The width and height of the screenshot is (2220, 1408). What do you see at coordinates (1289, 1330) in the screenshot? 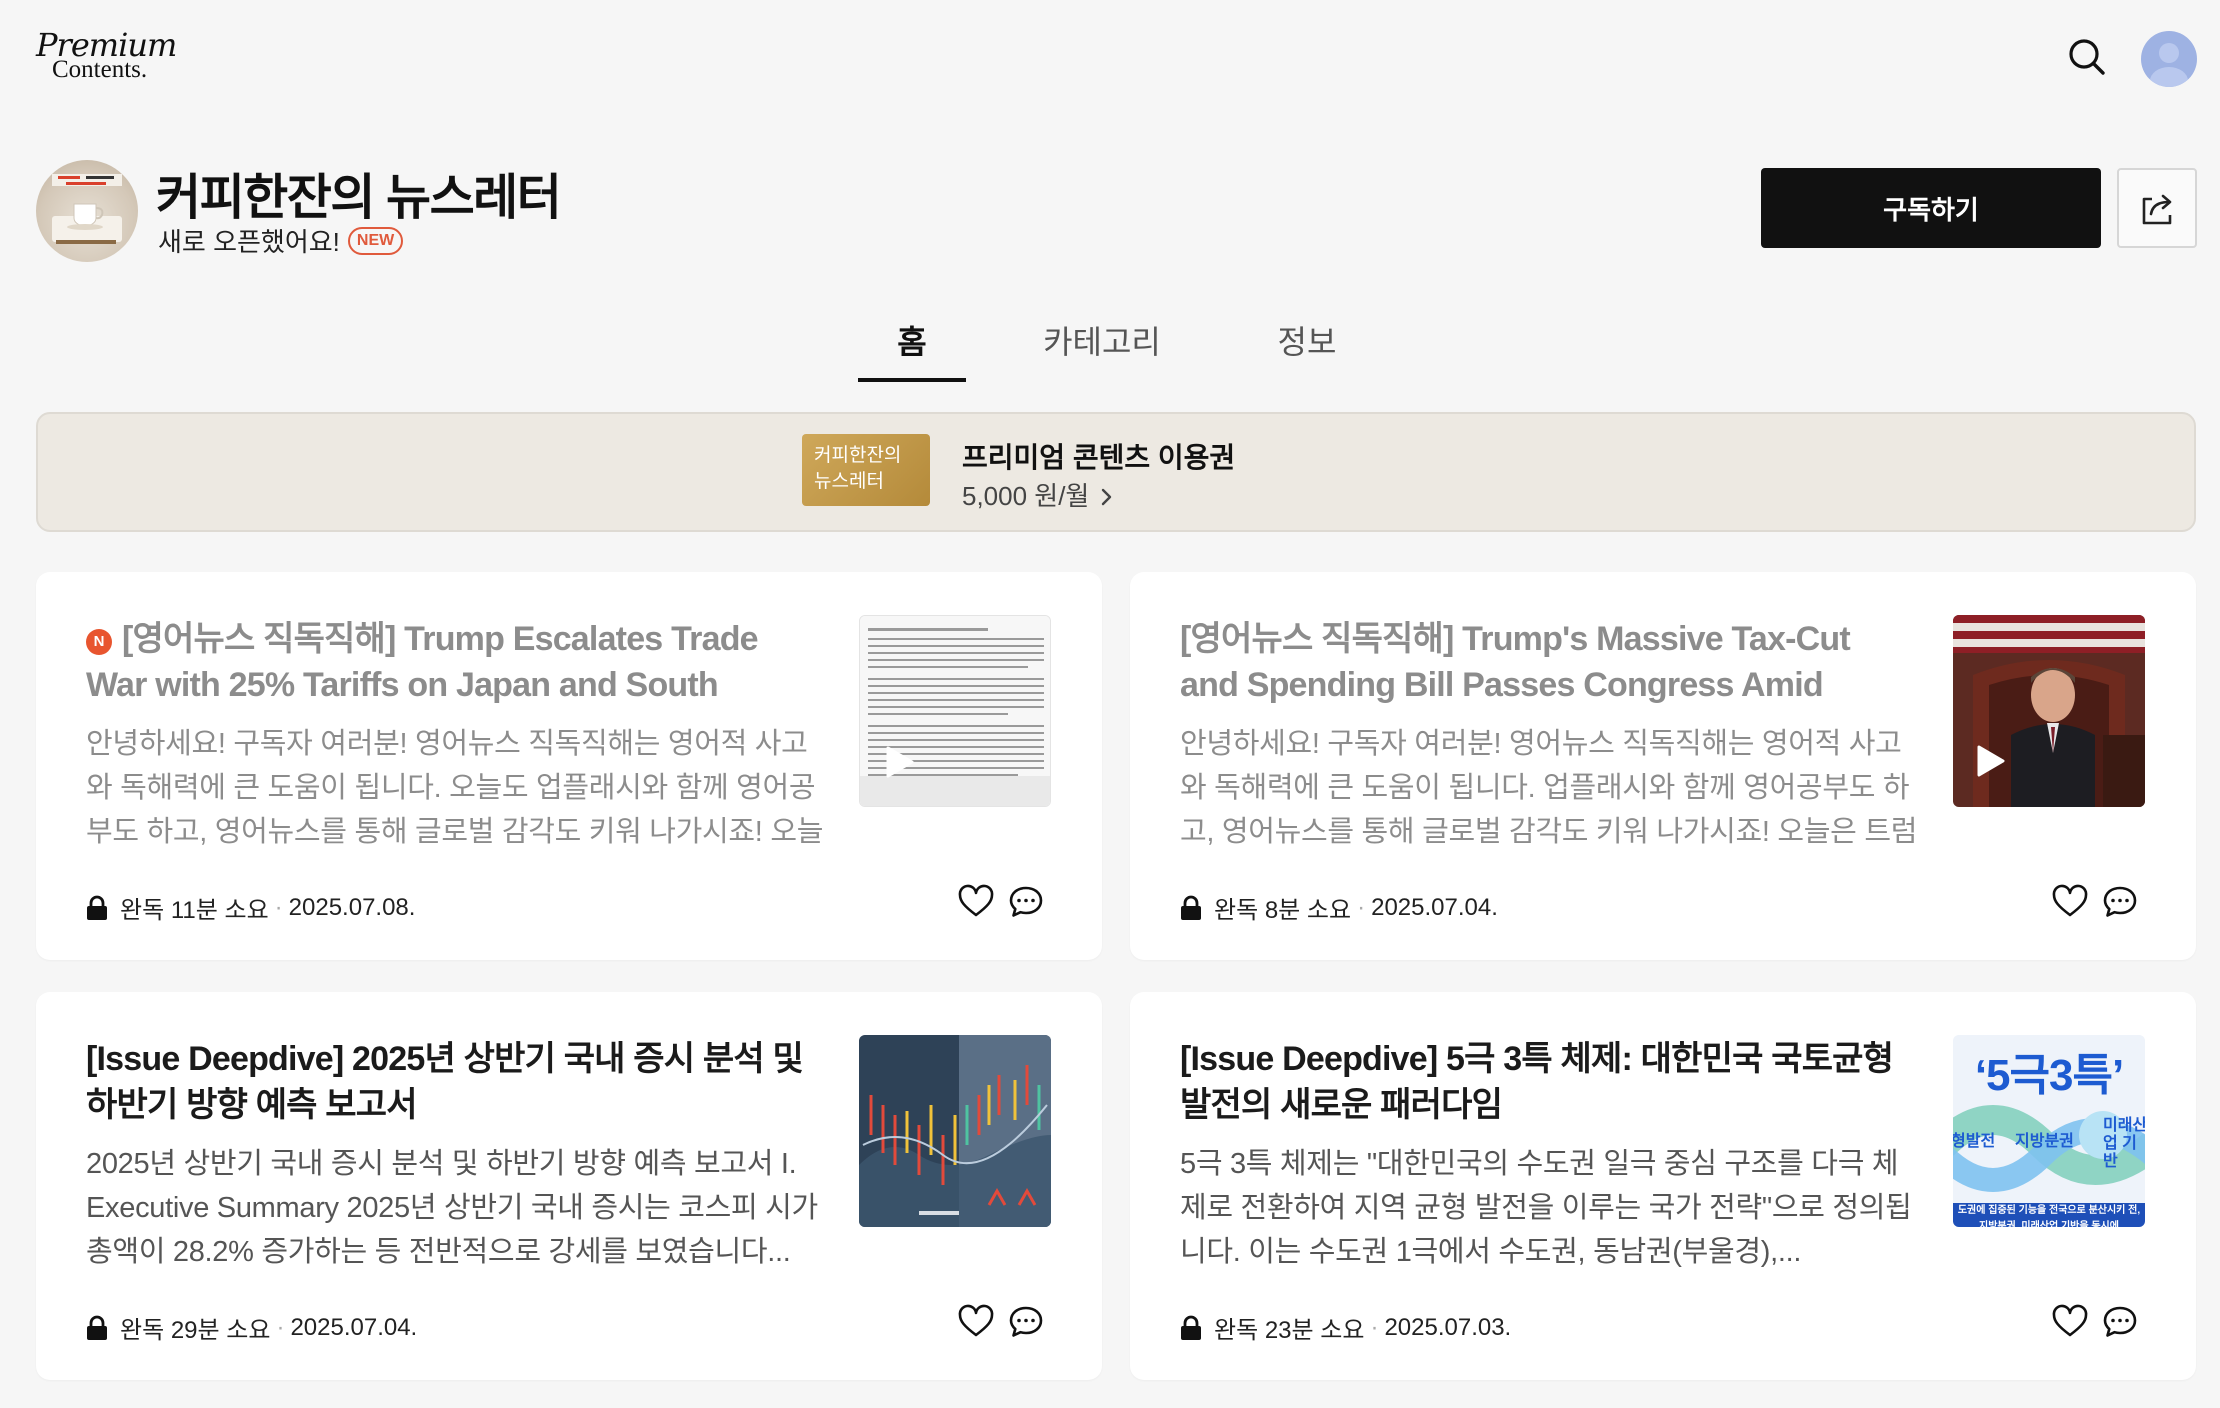
I see `read-time: 완독 23분 소요` at bounding box center [1289, 1330].